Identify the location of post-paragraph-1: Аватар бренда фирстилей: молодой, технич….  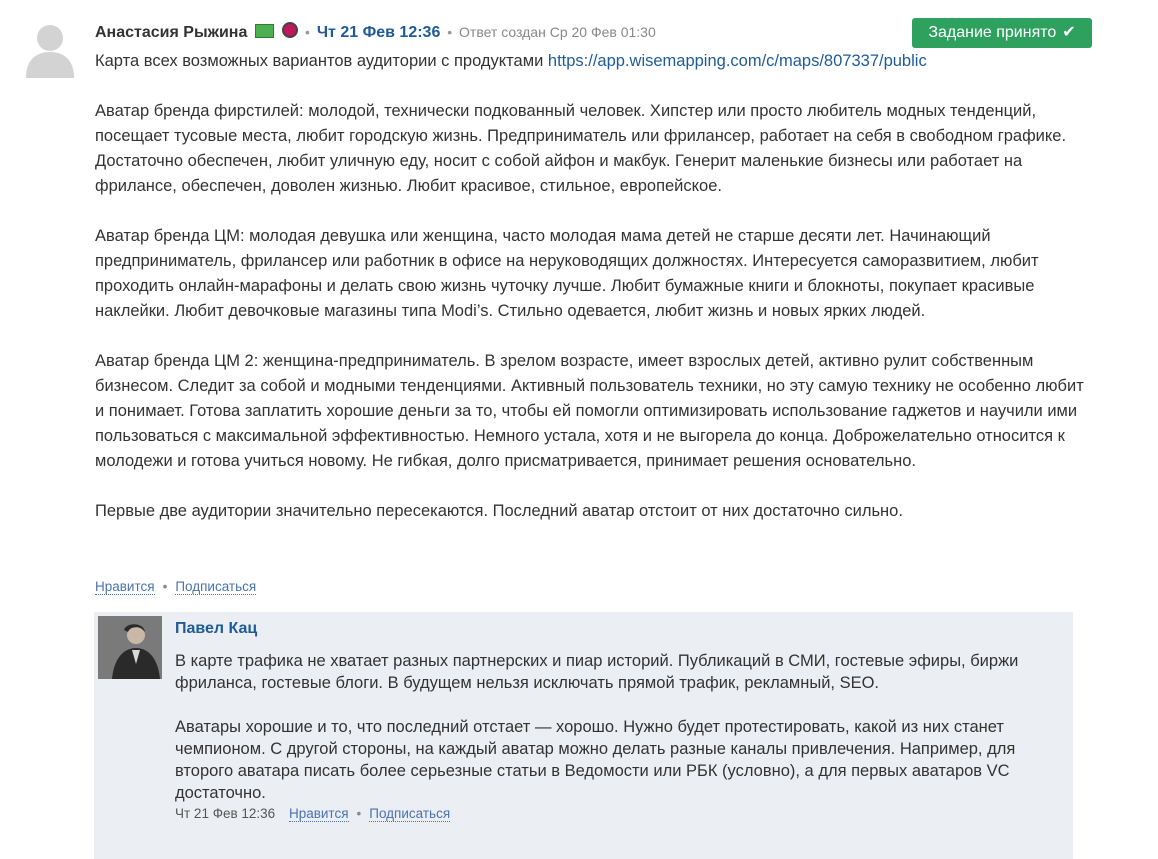
(581, 148).